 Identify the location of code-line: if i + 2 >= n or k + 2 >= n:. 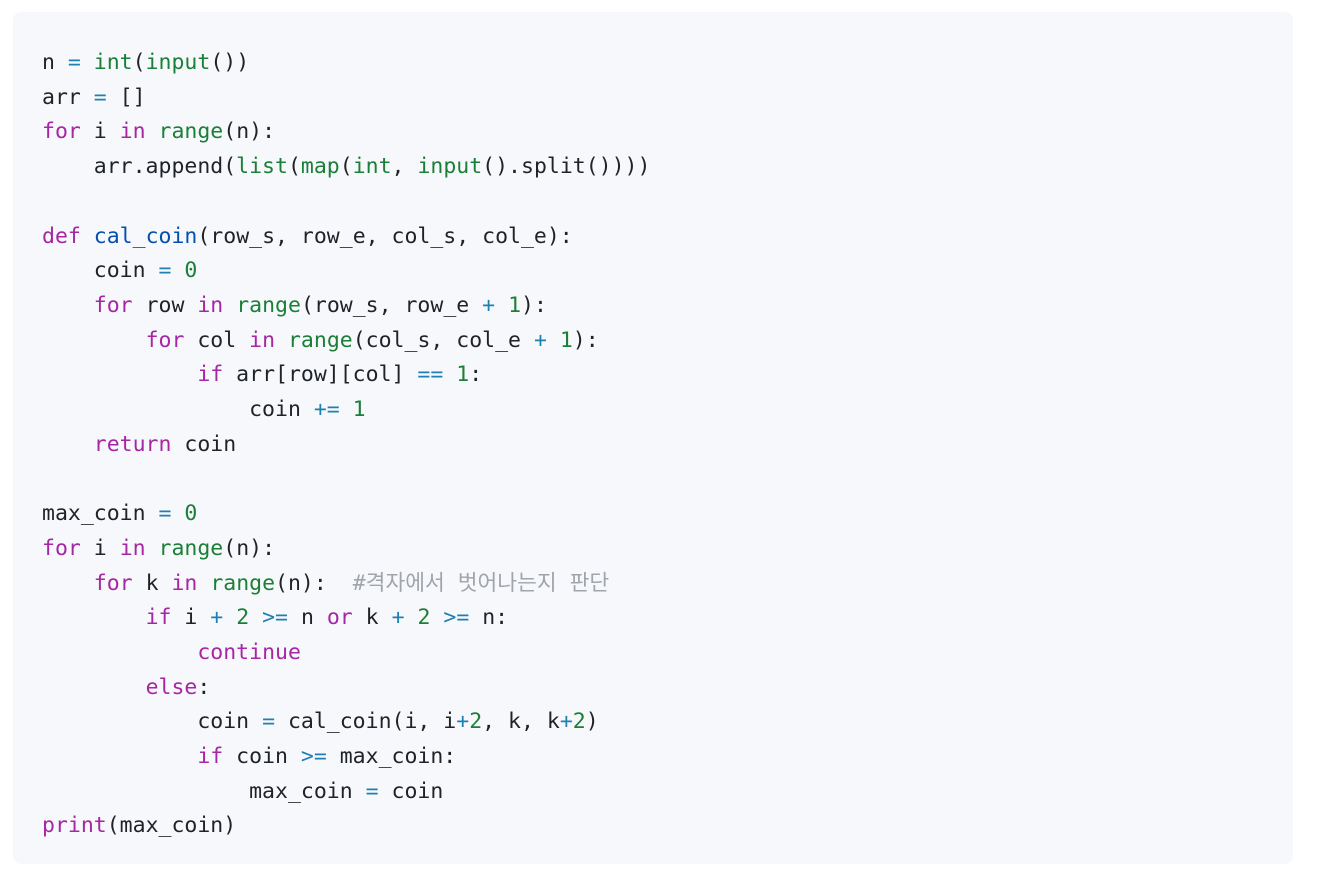
(327, 618).